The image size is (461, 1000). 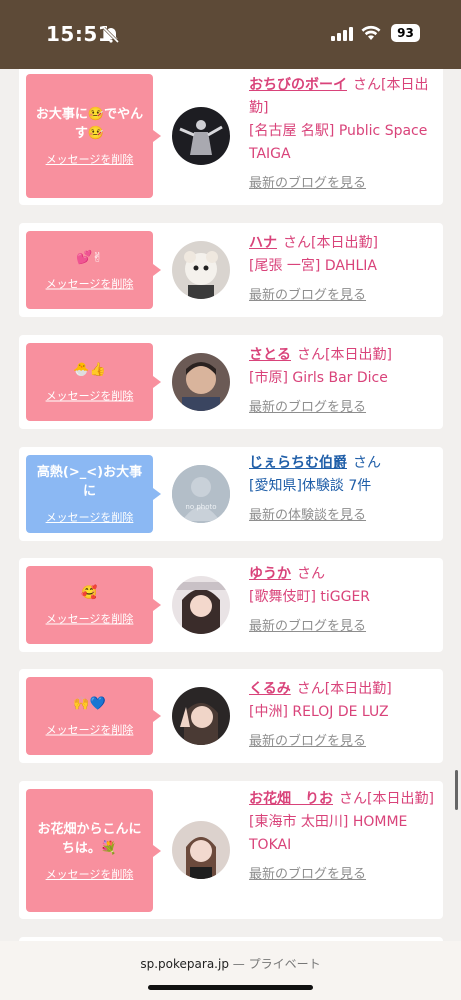 What do you see at coordinates (89, 704) in the screenshot?
I see `message-text: 🙌💙` at bounding box center [89, 704].